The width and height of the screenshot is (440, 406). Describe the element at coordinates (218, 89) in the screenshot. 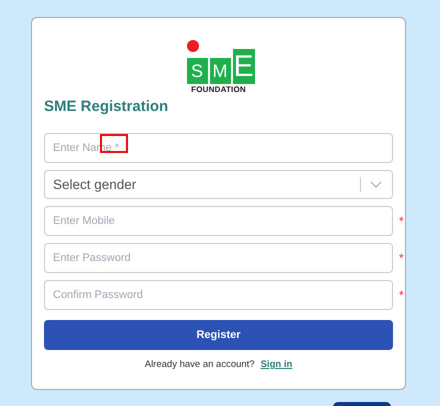

I see `logo-subtitle: FOUNDATION` at that location.